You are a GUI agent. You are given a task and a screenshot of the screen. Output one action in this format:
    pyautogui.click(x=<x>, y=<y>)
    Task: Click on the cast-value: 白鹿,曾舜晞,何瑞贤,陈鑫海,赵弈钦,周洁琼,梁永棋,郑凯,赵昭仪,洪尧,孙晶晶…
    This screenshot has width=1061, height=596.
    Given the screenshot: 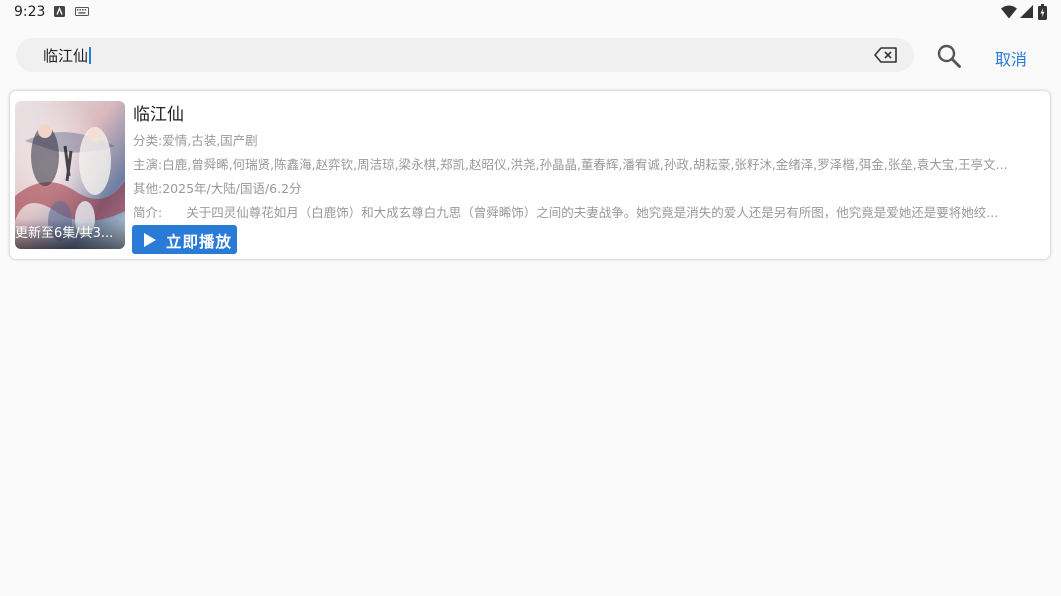 What is the action you would take?
    pyautogui.click(x=585, y=164)
    